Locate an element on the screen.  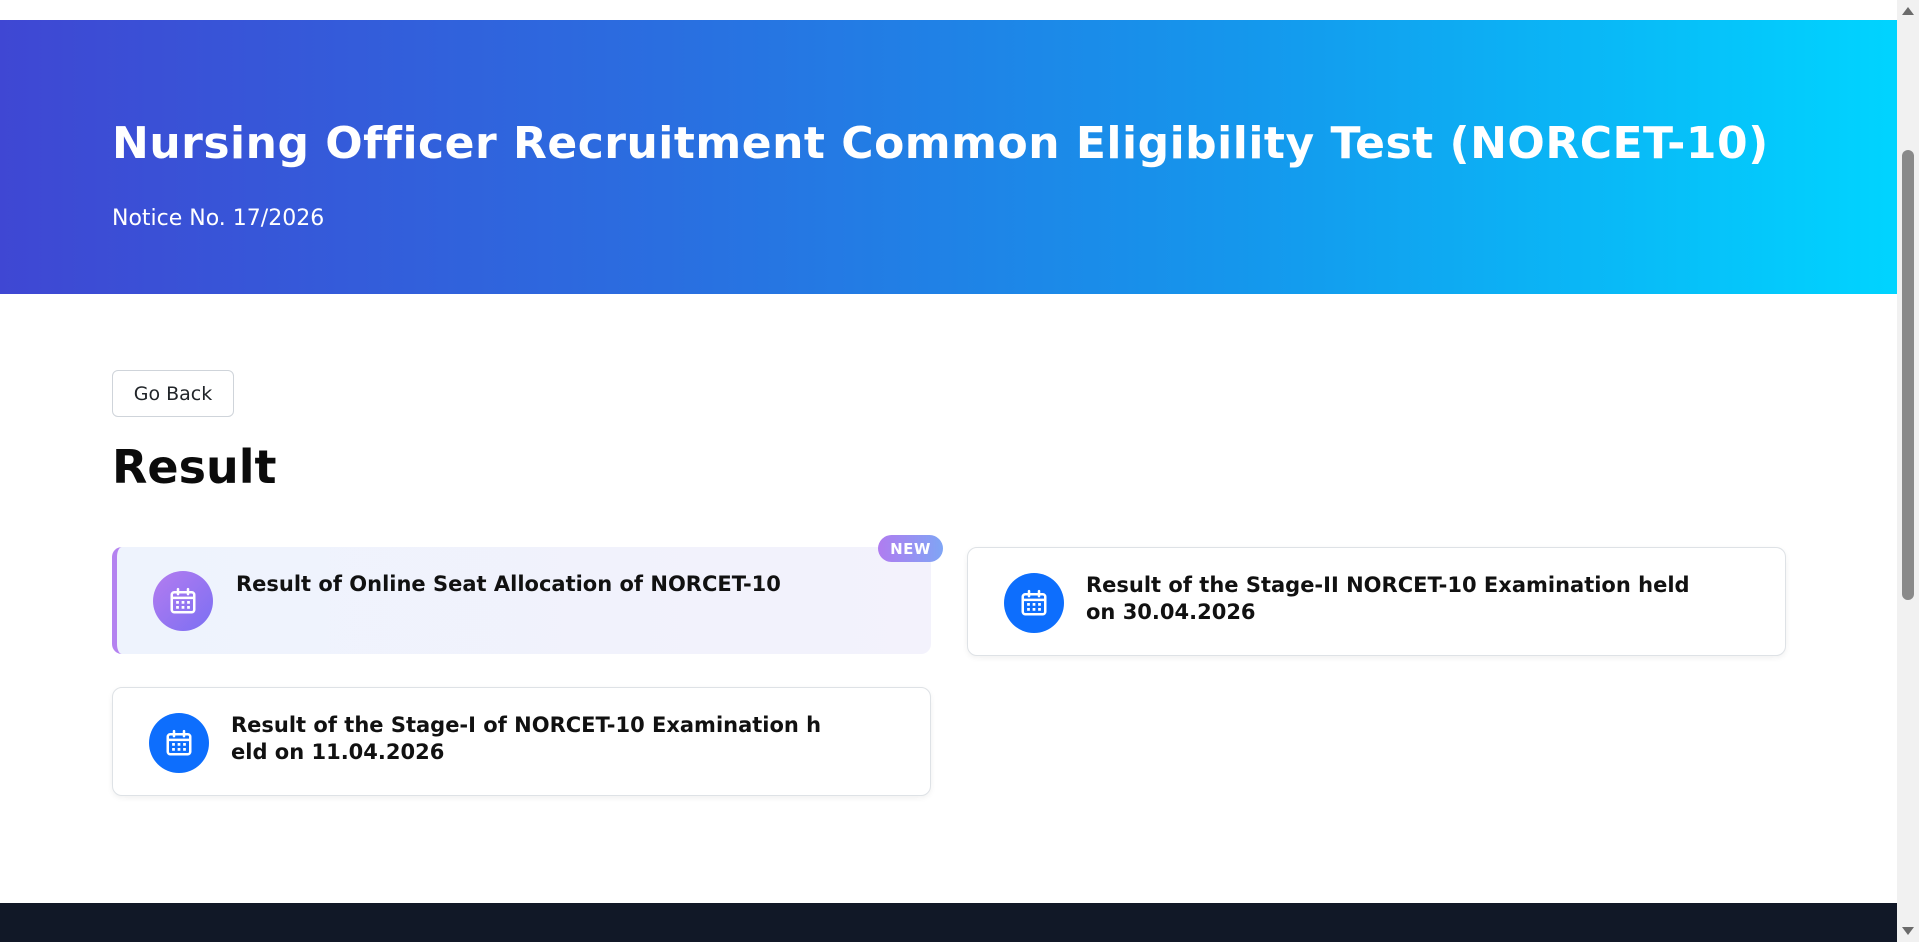
scroll-down-arrow-icon is located at coordinates (1908, 931).